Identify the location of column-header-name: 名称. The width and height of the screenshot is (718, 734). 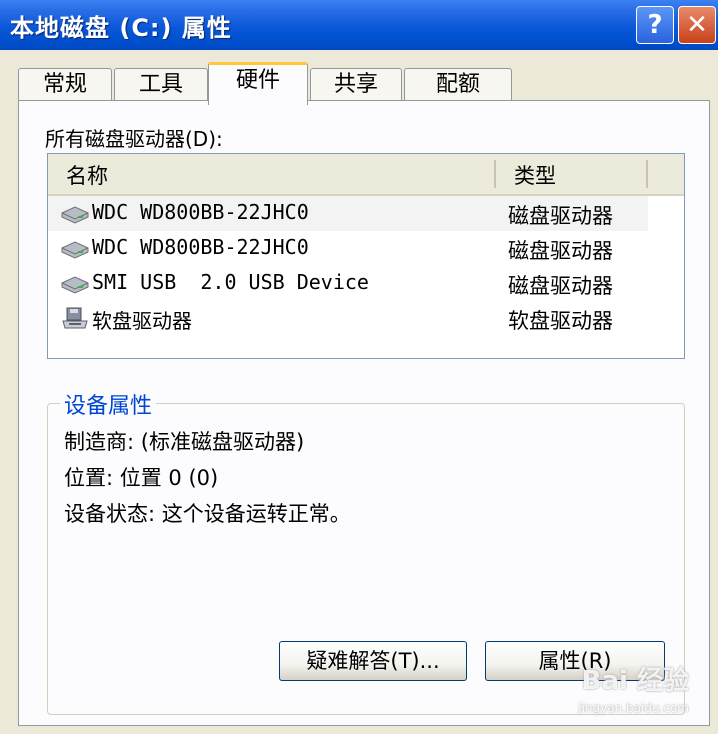
(87, 175).